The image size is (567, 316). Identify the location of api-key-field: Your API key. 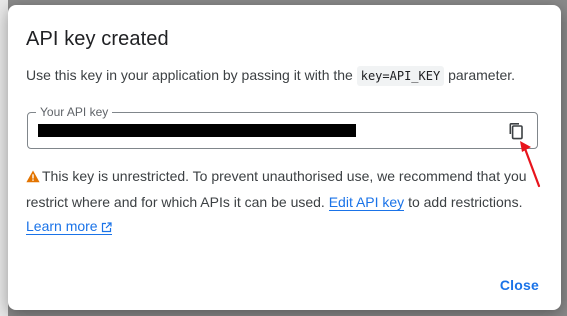
(282, 127).